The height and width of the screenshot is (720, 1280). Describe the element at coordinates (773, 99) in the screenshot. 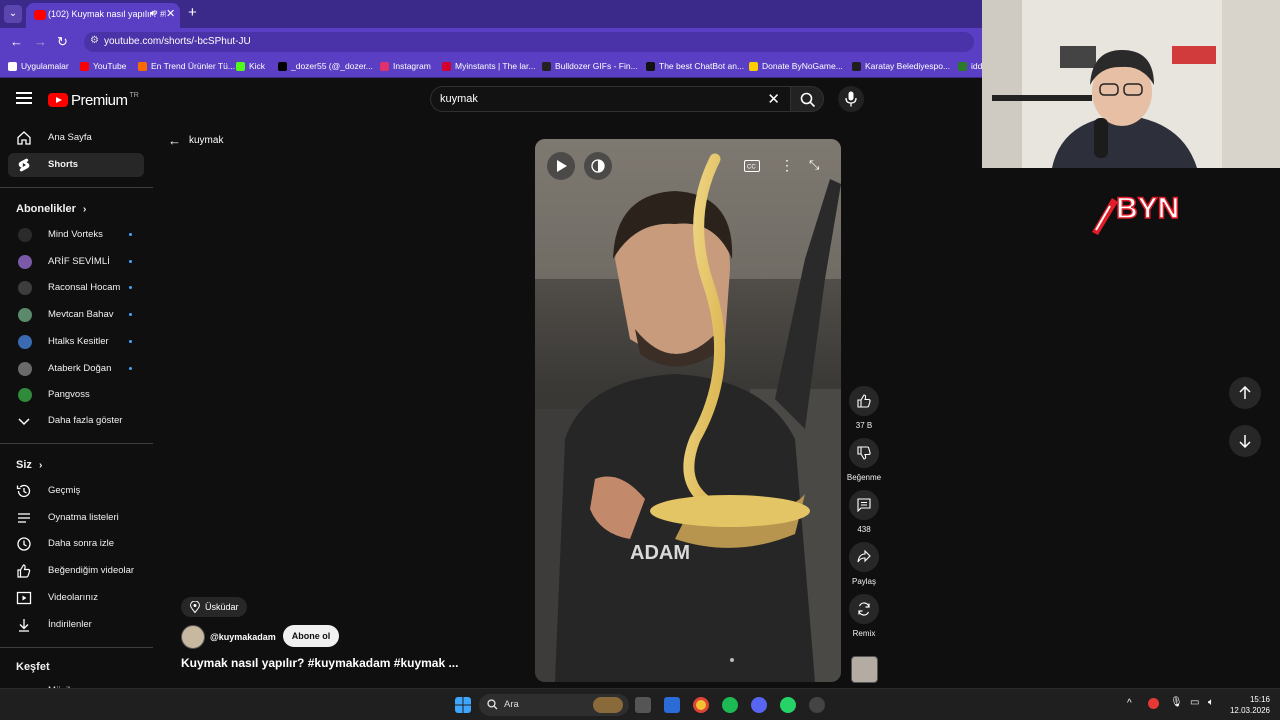

I see `clear-search-icon: ✕` at that location.